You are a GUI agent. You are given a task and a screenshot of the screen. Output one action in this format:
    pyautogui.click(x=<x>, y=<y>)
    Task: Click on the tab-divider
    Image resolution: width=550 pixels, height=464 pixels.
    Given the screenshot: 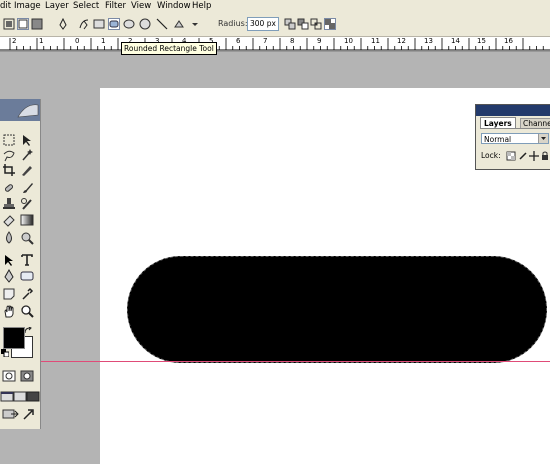 What is the action you would take?
    pyautogui.click(x=515, y=128)
    